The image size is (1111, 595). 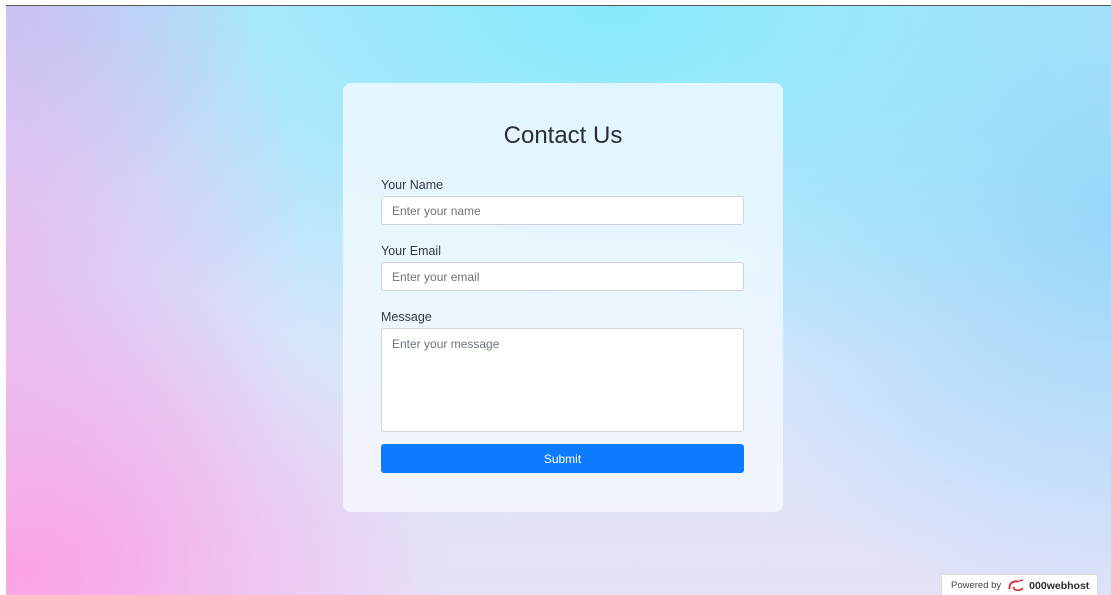 What do you see at coordinates (406, 317) in the screenshot?
I see `message-label: Message` at bounding box center [406, 317].